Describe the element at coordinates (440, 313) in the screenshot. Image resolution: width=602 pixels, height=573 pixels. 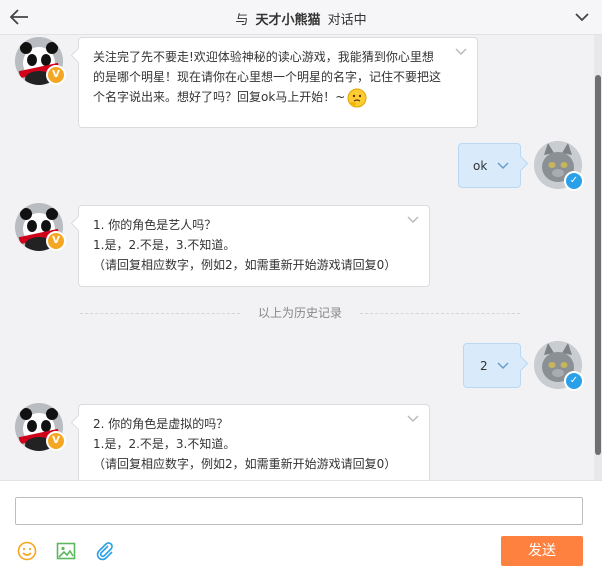
I see `divider-rule` at that location.